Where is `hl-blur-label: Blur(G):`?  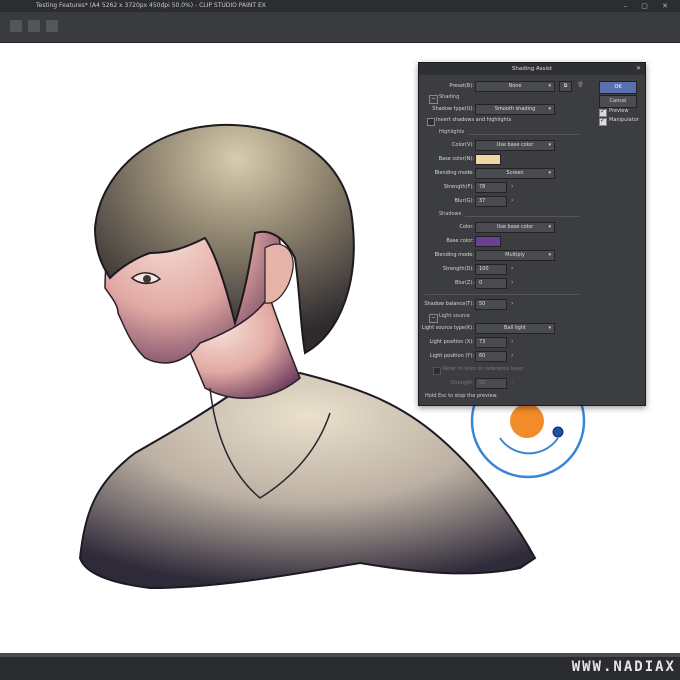 hl-blur-label: Blur(G): is located at coordinates (464, 201).